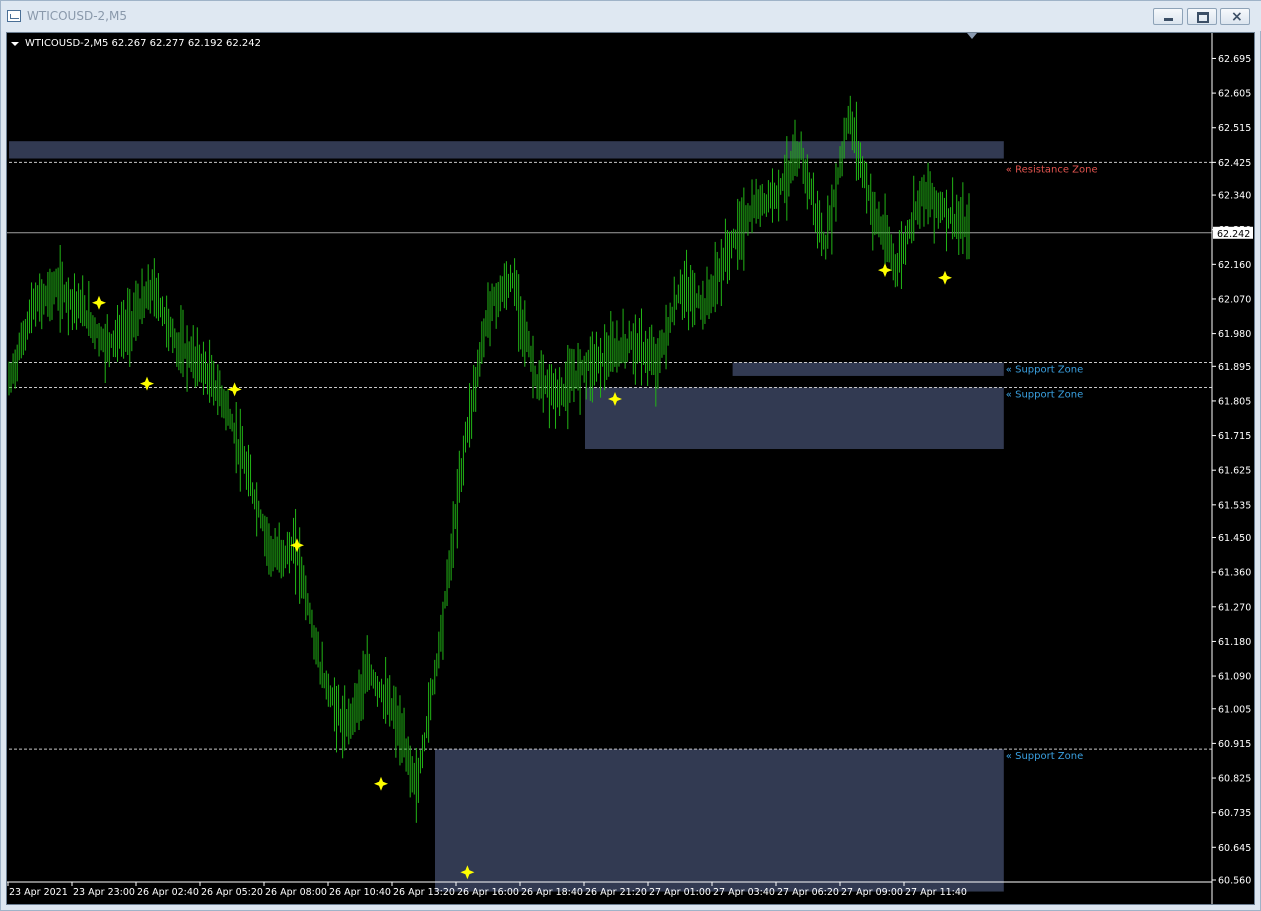 The width and height of the screenshot is (1261, 911). What do you see at coordinates (1234, 607) in the screenshot?
I see `price-tick-label: 61.270` at bounding box center [1234, 607].